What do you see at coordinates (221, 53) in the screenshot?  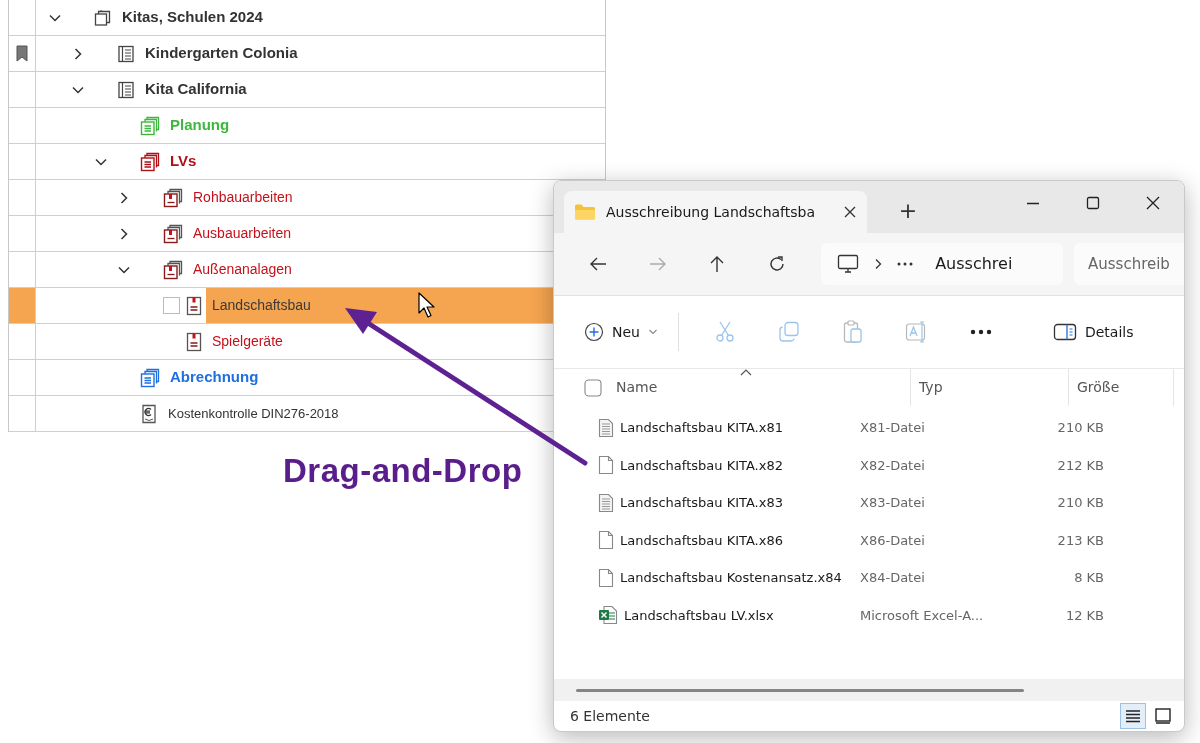 I see `tree-item-label: Kindergarten Colonia` at bounding box center [221, 53].